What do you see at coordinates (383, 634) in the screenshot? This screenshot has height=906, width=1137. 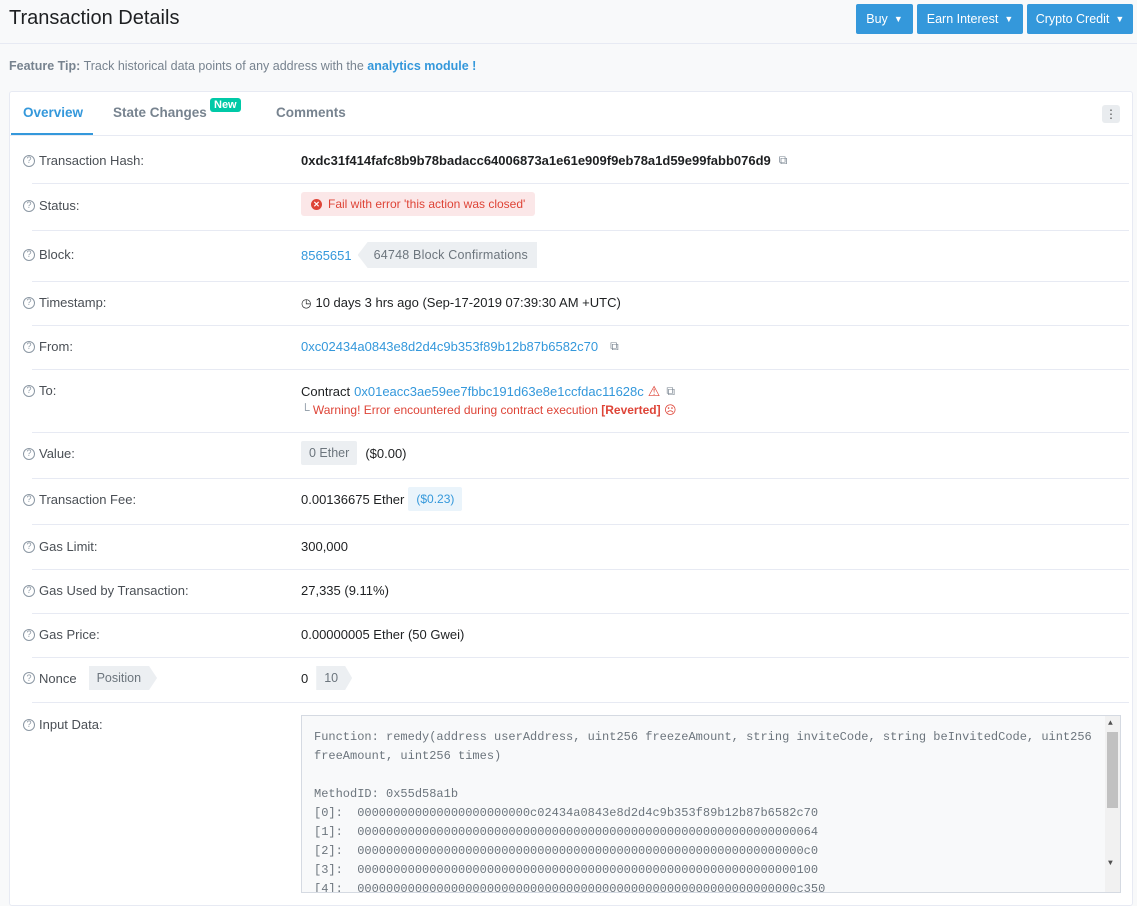 I see `gas-price-value: 0.00000005 Ether (50 Gwei)` at bounding box center [383, 634].